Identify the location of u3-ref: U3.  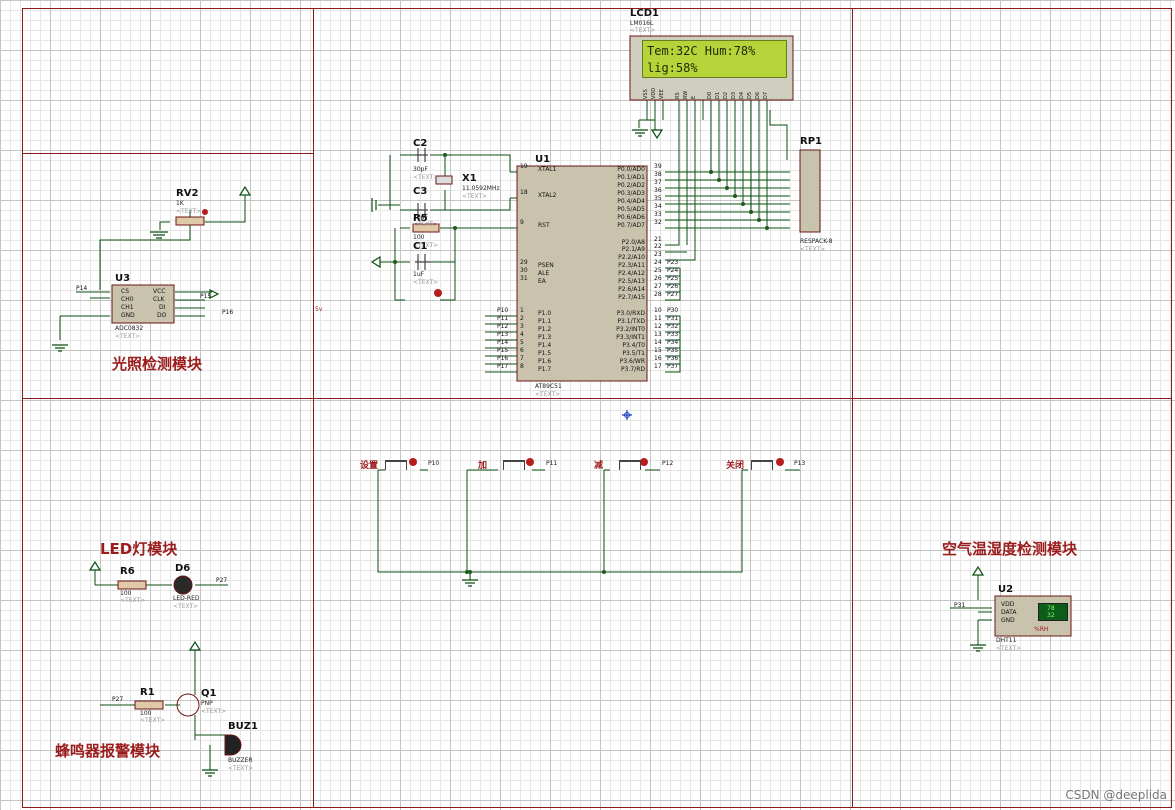
(123, 278).